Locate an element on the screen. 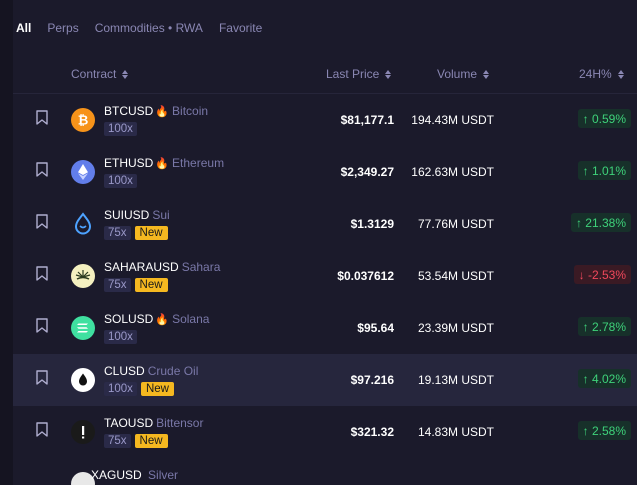 The image size is (637, 485). change-badge: ↑ 2.78% is located at coordinates (604, 326).